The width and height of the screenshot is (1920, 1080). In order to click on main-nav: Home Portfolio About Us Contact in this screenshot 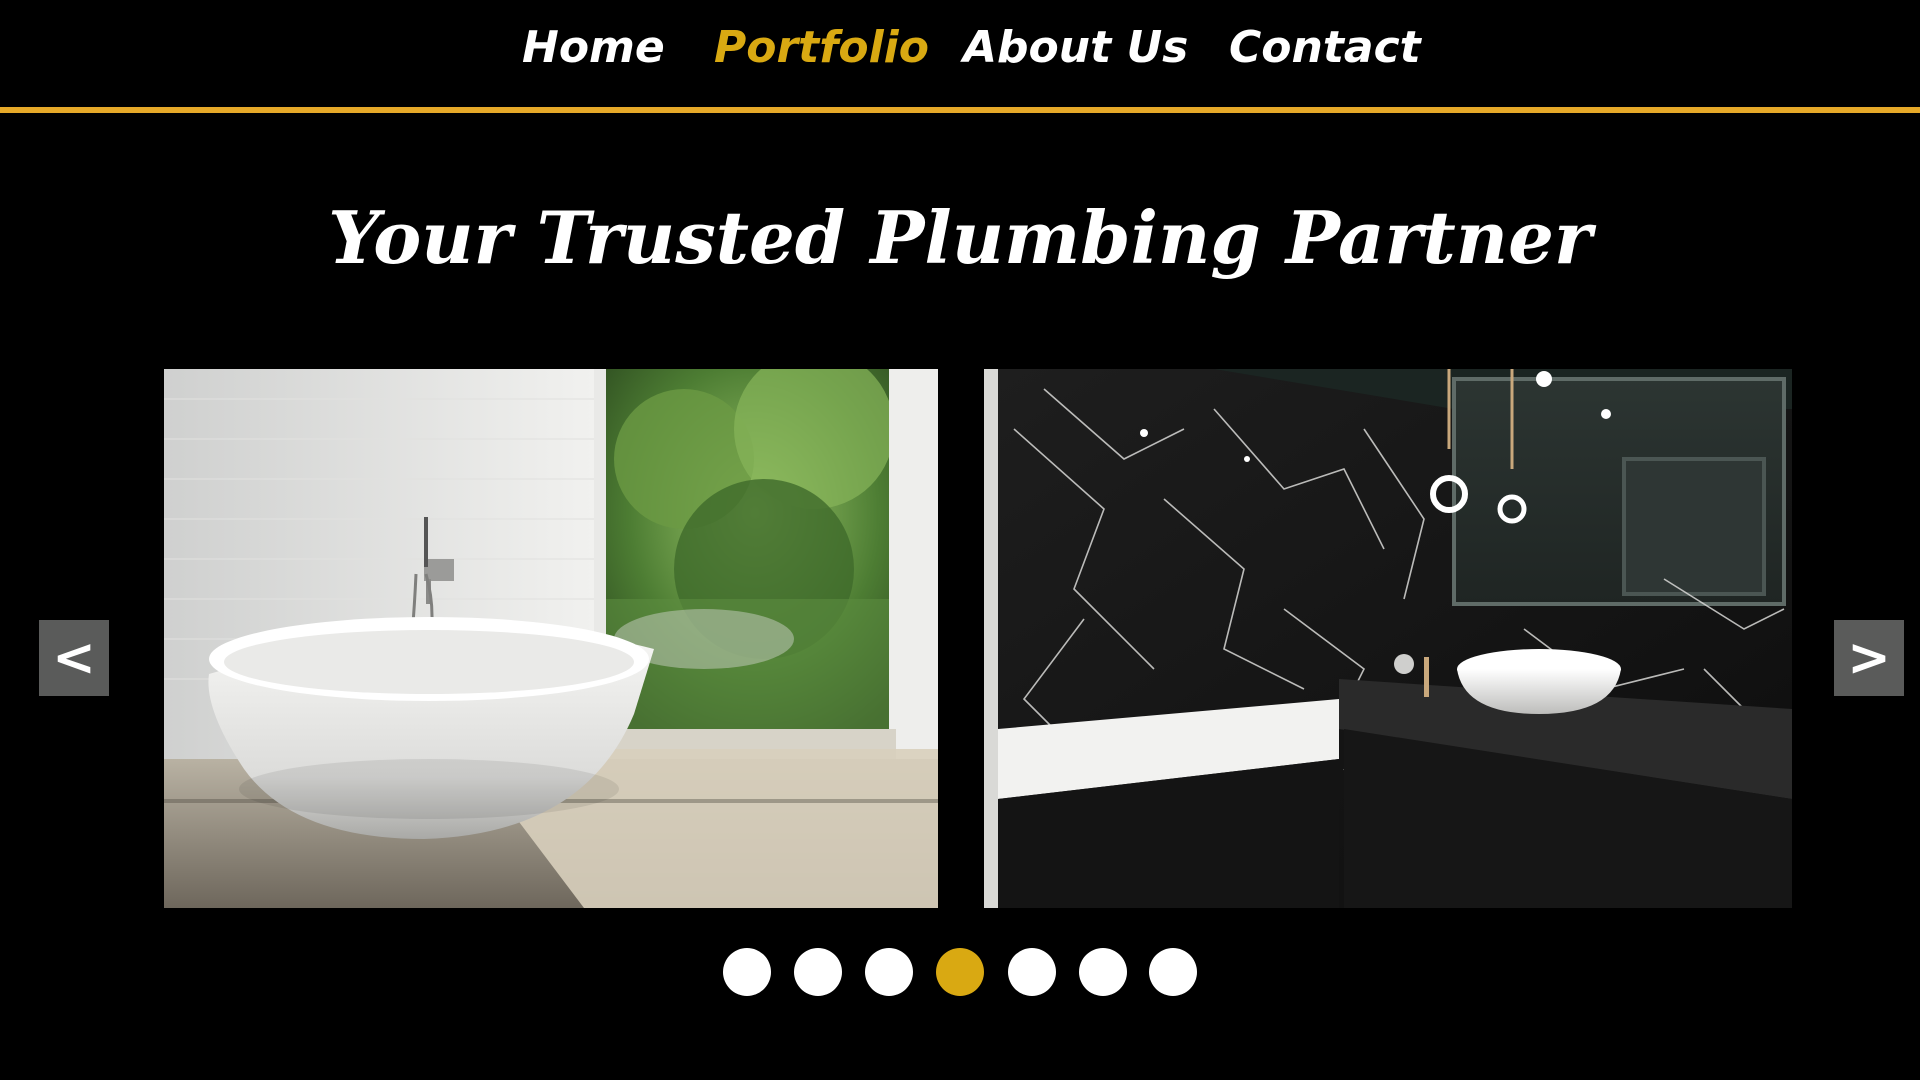, I will do `click(960, 54)`.